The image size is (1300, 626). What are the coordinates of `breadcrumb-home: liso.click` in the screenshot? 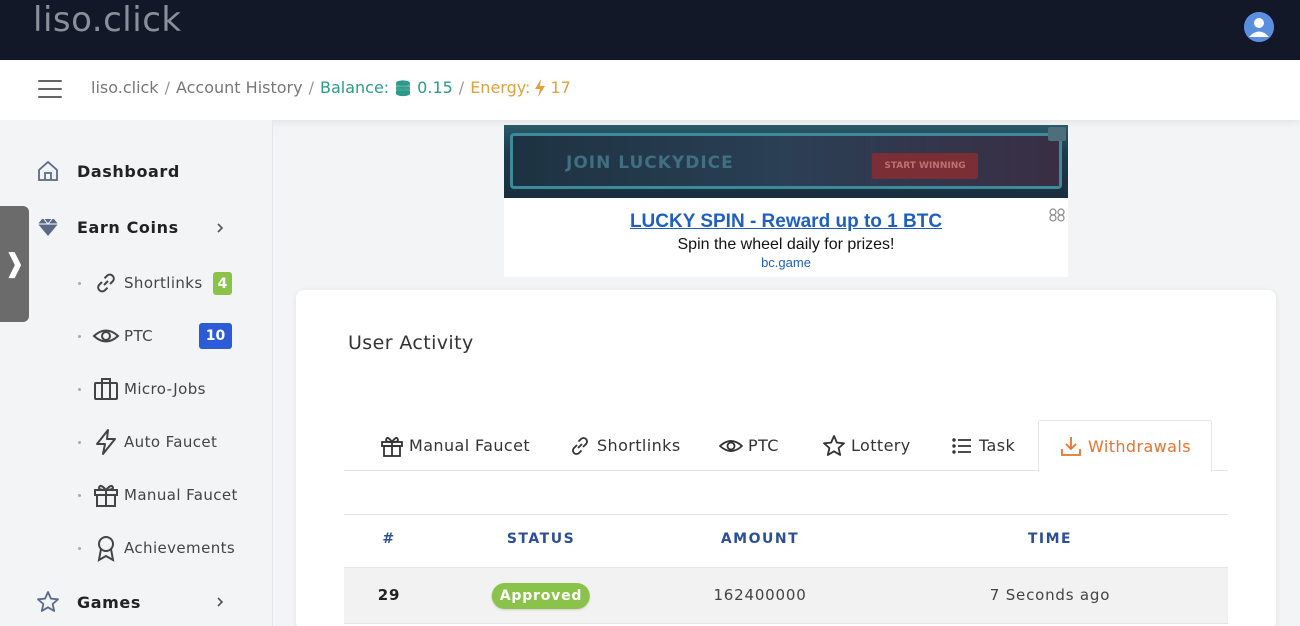 It's located at (125, 88).